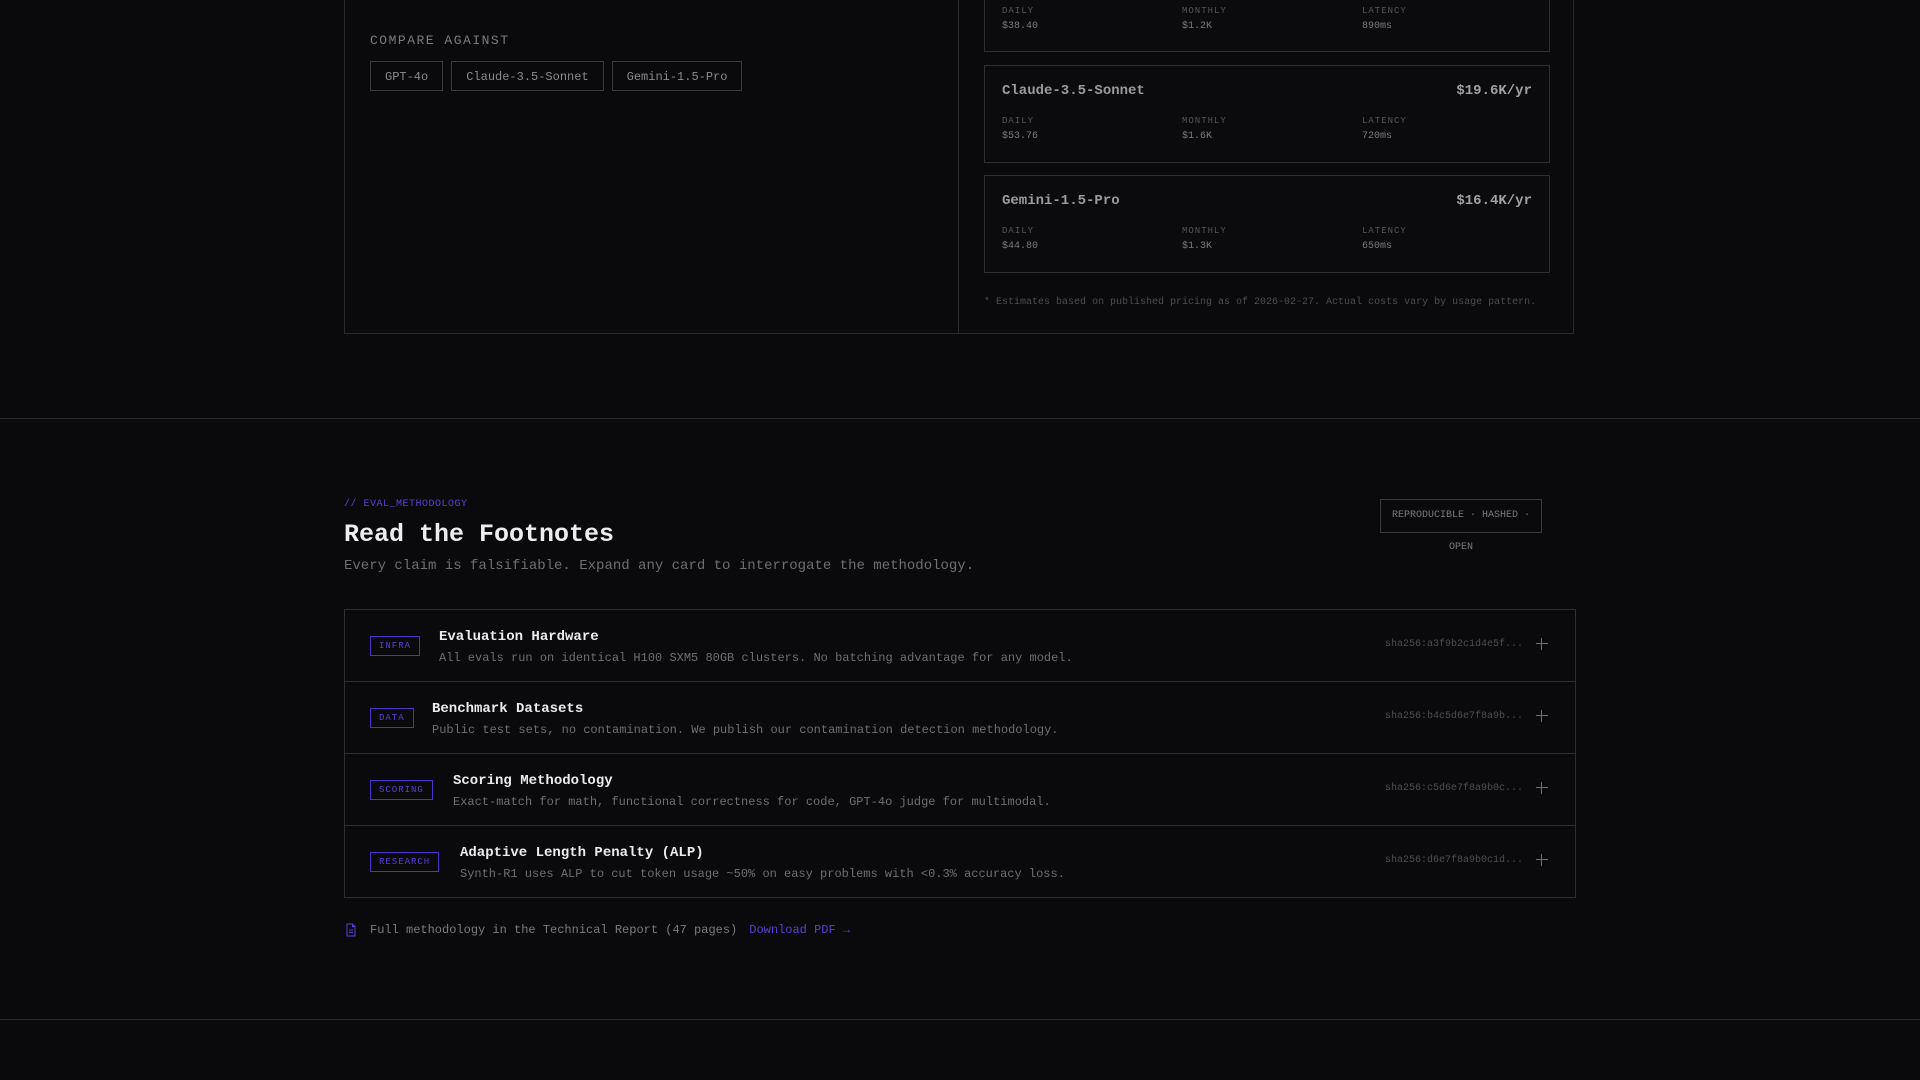  I want to click on stat-daily: DAILY $44.80, so click(1092, 239).